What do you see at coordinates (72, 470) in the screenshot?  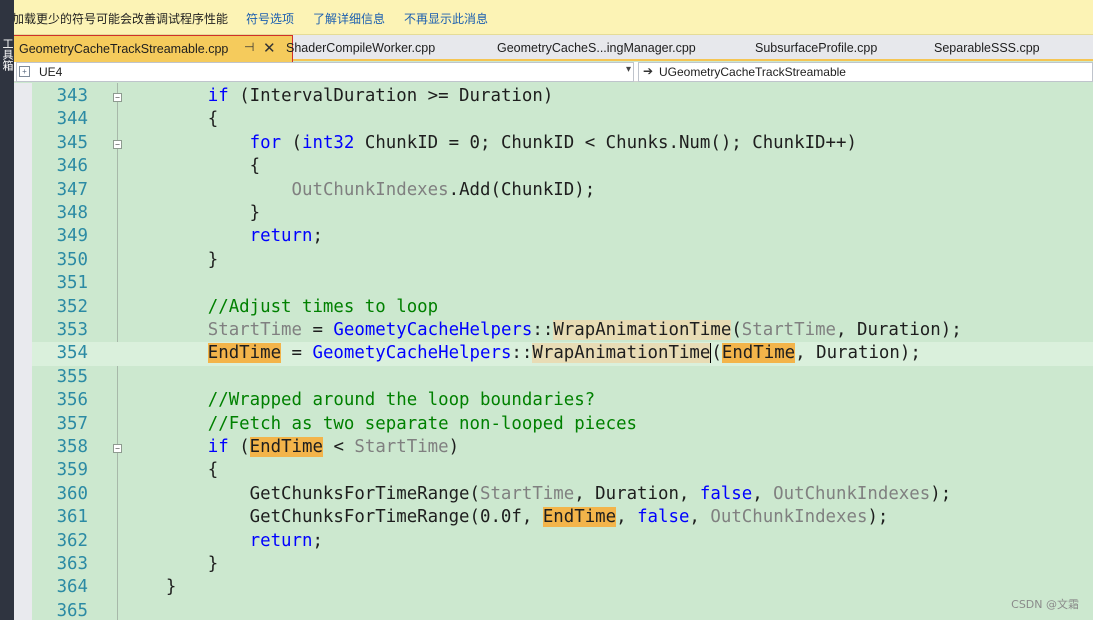 I see `line-number: 359` at bounding box center [72, 470].